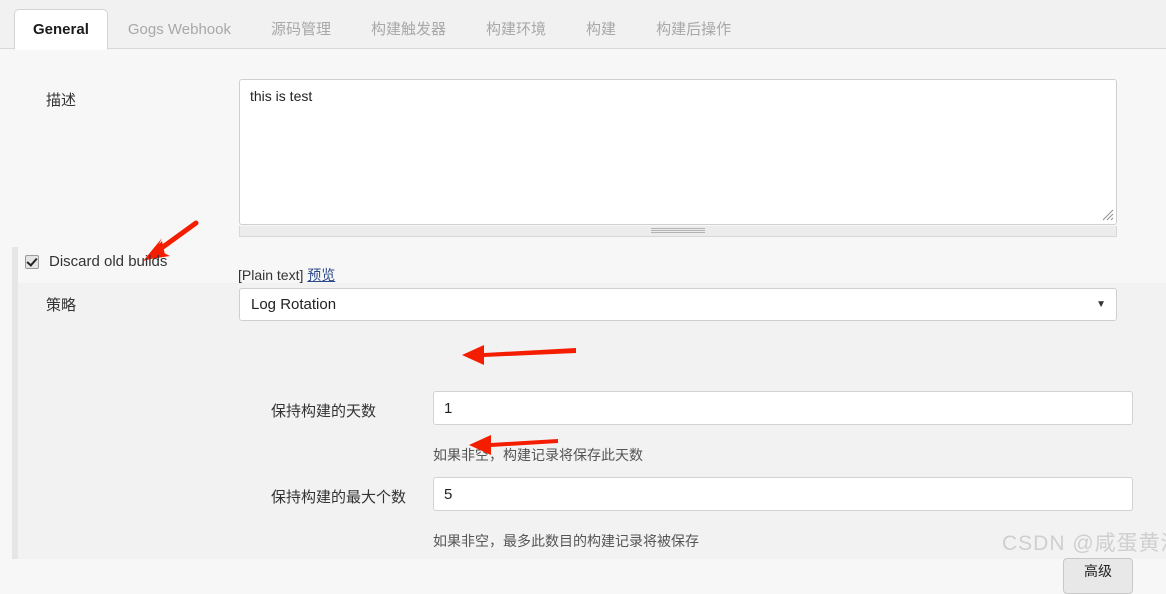  I want to click on tab-general: General, so click(61, 29).